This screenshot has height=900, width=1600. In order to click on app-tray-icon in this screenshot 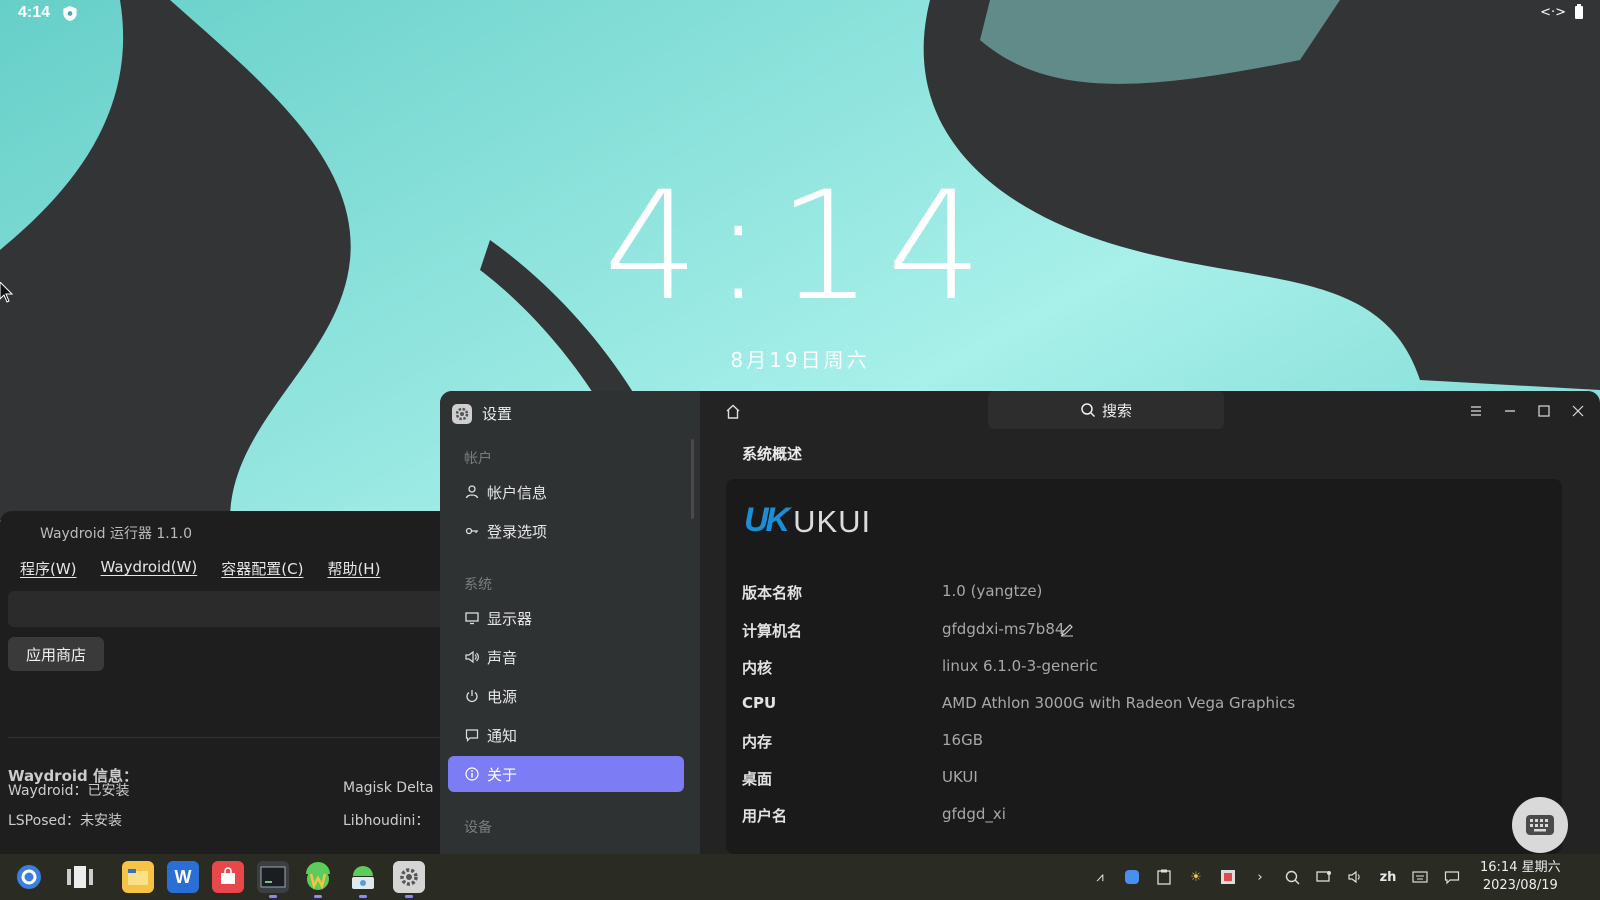, I will do `click(1132, 877)`.